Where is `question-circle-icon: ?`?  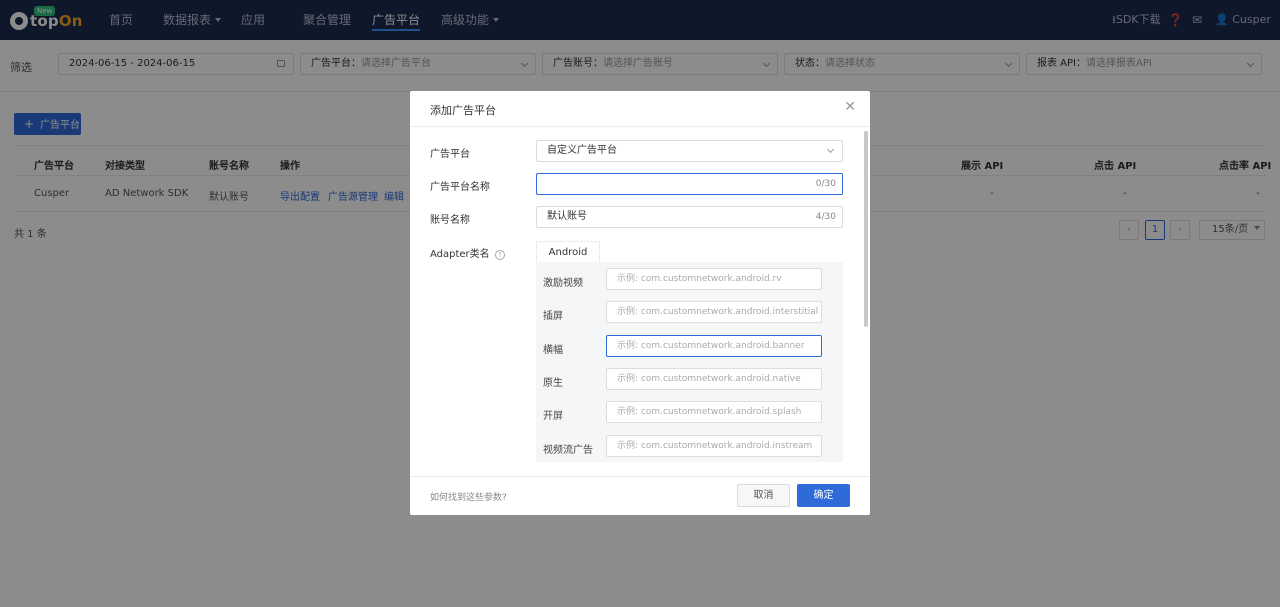
question-circle-icon: ? is located at coordinates (499, 255).